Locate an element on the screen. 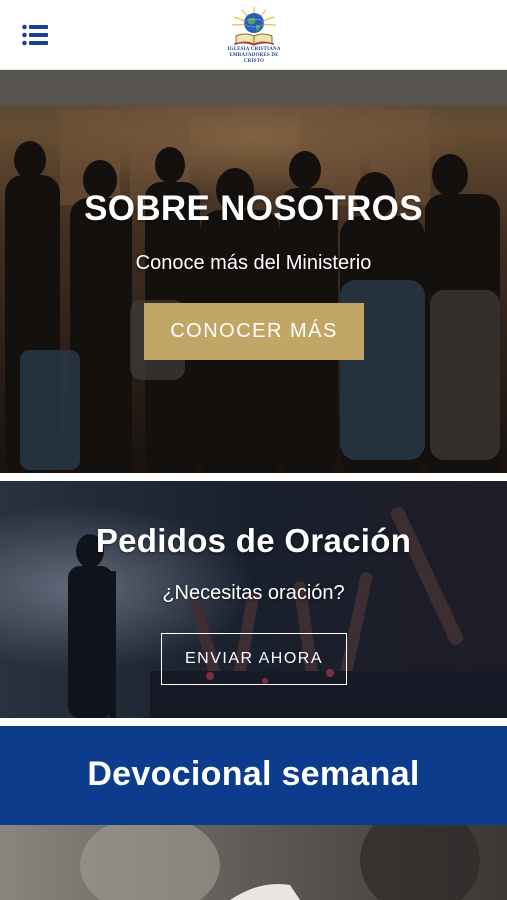 The height and width of the screenshot is (900, 507). send-now-button: ENVIAR AHORA is located at coordinates (254, 659).